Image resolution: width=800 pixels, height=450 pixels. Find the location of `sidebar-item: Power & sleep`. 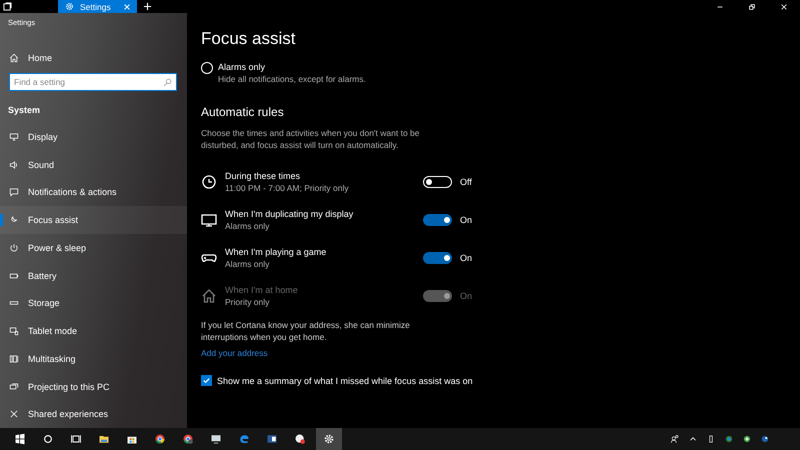

sidebar-item: Power & sleep is located at coordinates (93, 248).